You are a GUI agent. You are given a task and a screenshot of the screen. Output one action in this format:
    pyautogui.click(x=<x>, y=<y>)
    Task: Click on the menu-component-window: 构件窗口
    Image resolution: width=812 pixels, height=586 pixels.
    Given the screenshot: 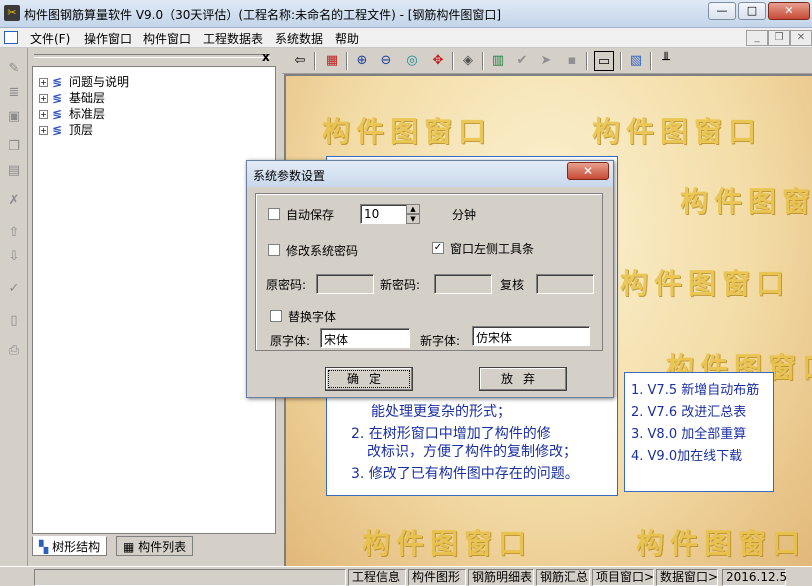 What is the action you would take?
    pyautogui.click(x=167, y=38)
    